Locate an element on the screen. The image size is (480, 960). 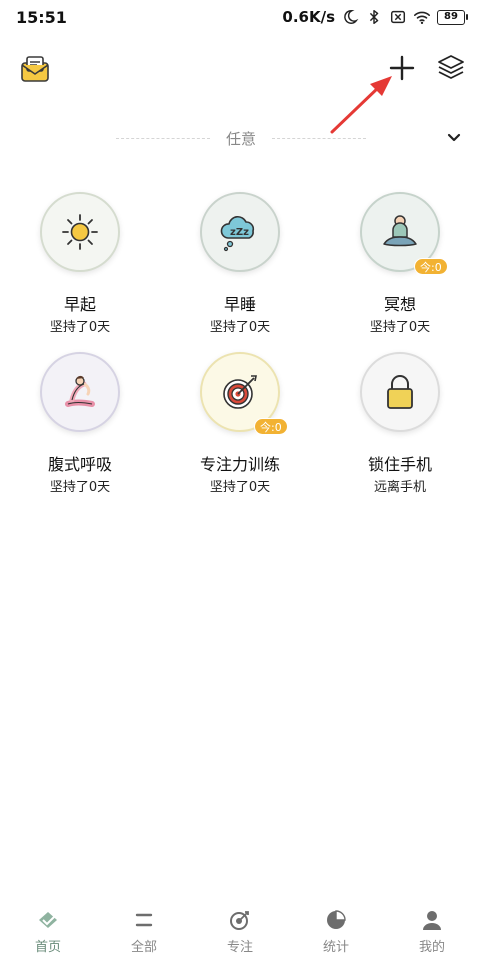
habit-name: 冥想 is located at coordinates (399, 304).